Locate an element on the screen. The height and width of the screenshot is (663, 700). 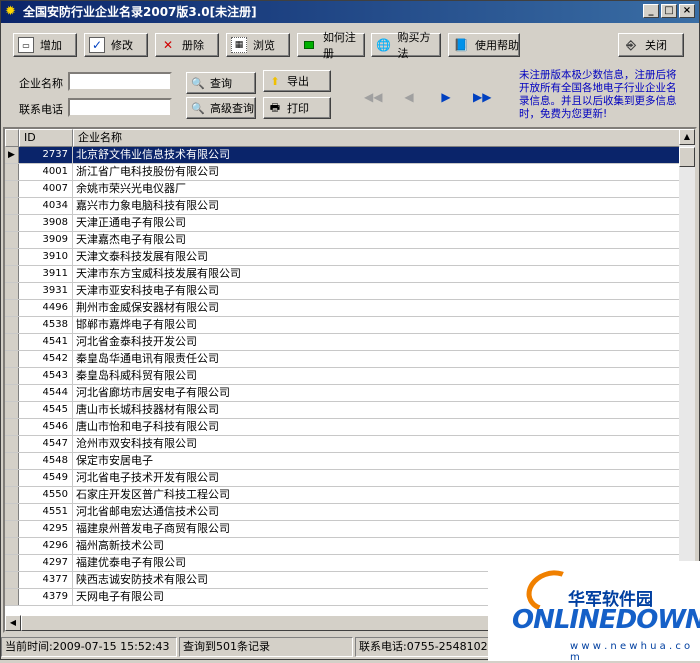
cell-id: 4545 is located at coordinates (46, 410).